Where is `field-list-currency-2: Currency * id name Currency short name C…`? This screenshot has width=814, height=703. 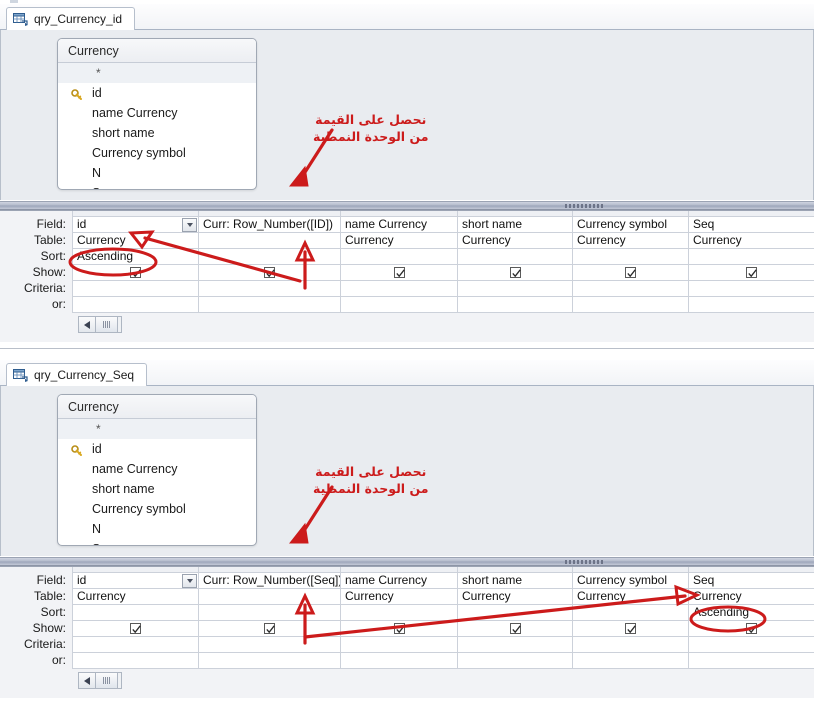 field-list-currency-2: Currency * id name Currency short name C… is located at coordinates (157, 470).